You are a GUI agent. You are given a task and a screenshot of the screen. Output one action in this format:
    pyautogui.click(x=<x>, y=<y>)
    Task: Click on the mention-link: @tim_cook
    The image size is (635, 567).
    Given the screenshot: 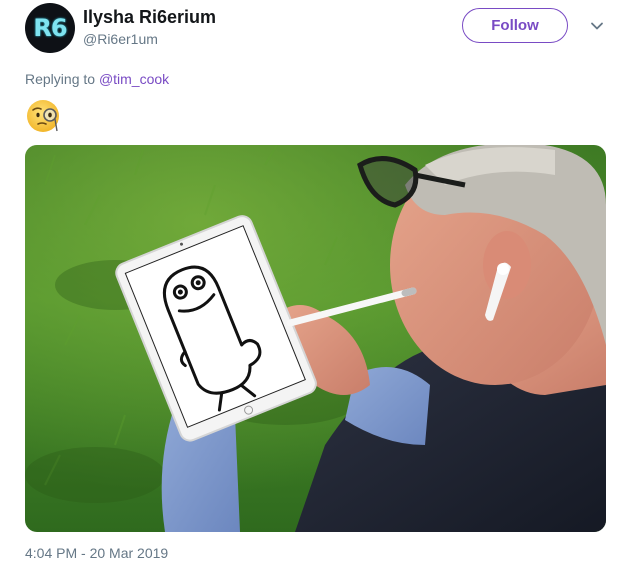 What is the action you would take?
    pyautogui.click(x=134, y=79)
    